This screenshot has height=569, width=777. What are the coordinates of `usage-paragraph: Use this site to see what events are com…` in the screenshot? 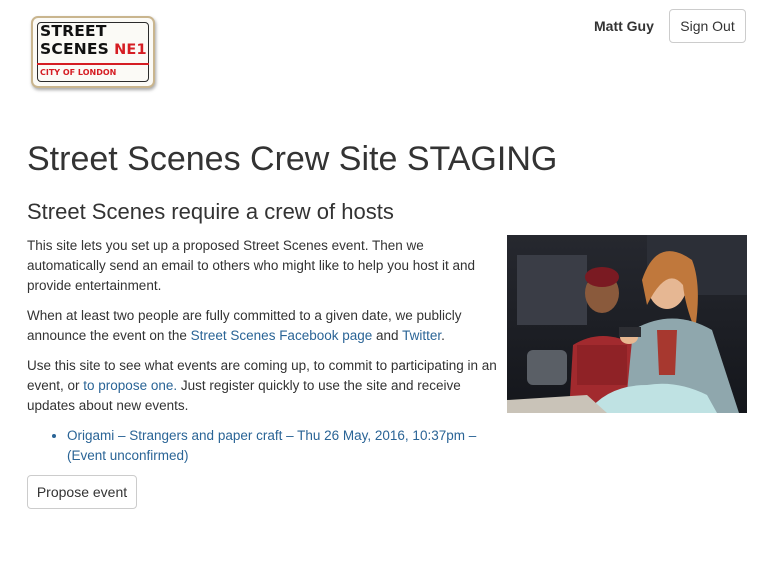 It's located at (262, 386).